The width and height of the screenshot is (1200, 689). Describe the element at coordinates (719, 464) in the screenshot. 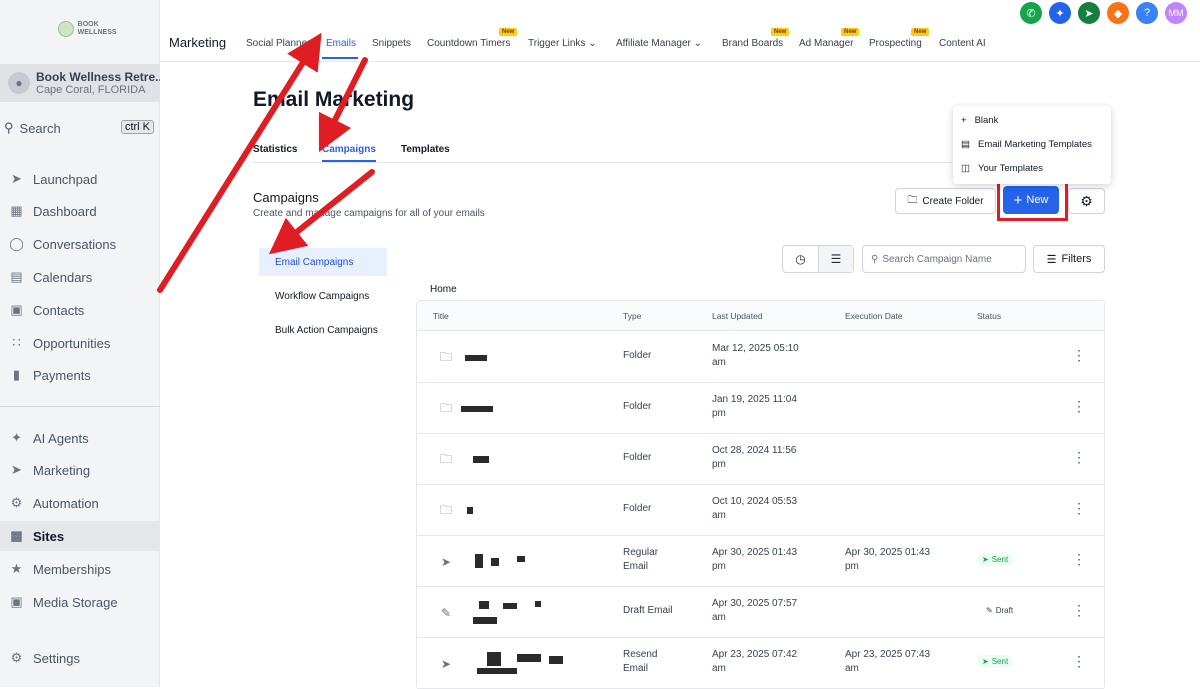

I see `row-updated-time: pm` at that location.